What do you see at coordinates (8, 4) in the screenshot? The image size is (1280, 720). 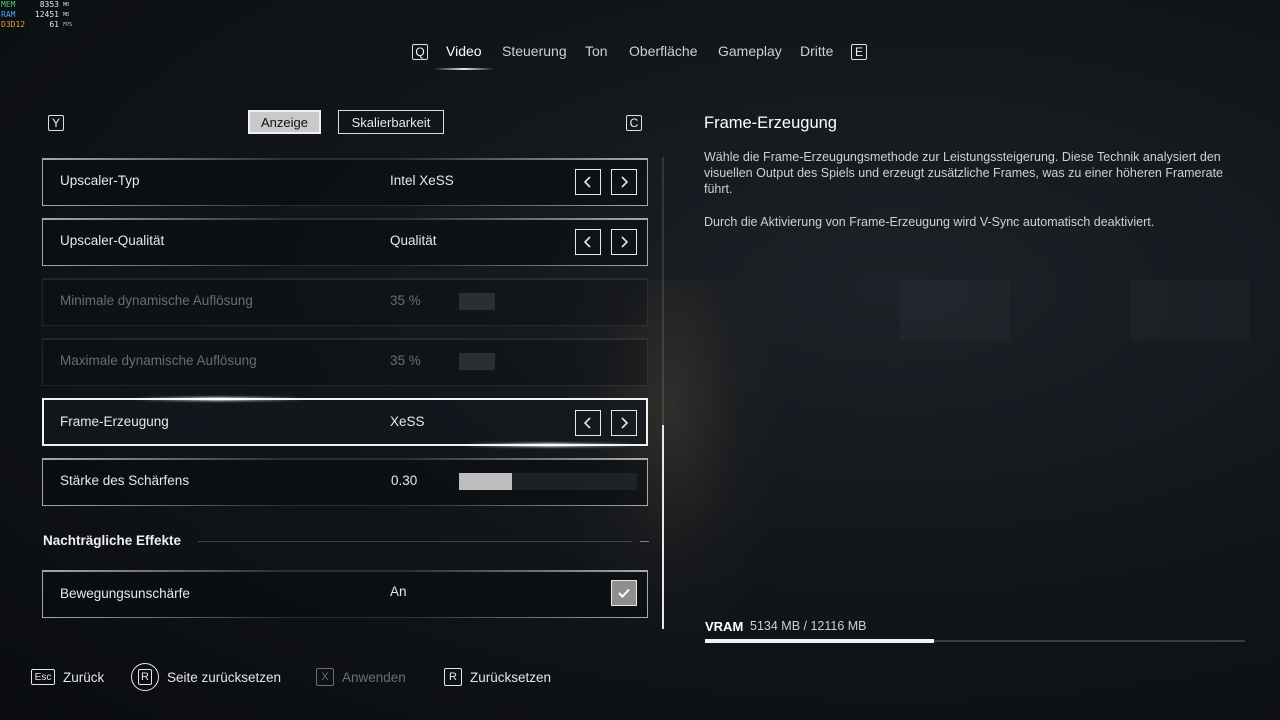 I see `overlay-label: MEM` at bounding box center [8, 4].